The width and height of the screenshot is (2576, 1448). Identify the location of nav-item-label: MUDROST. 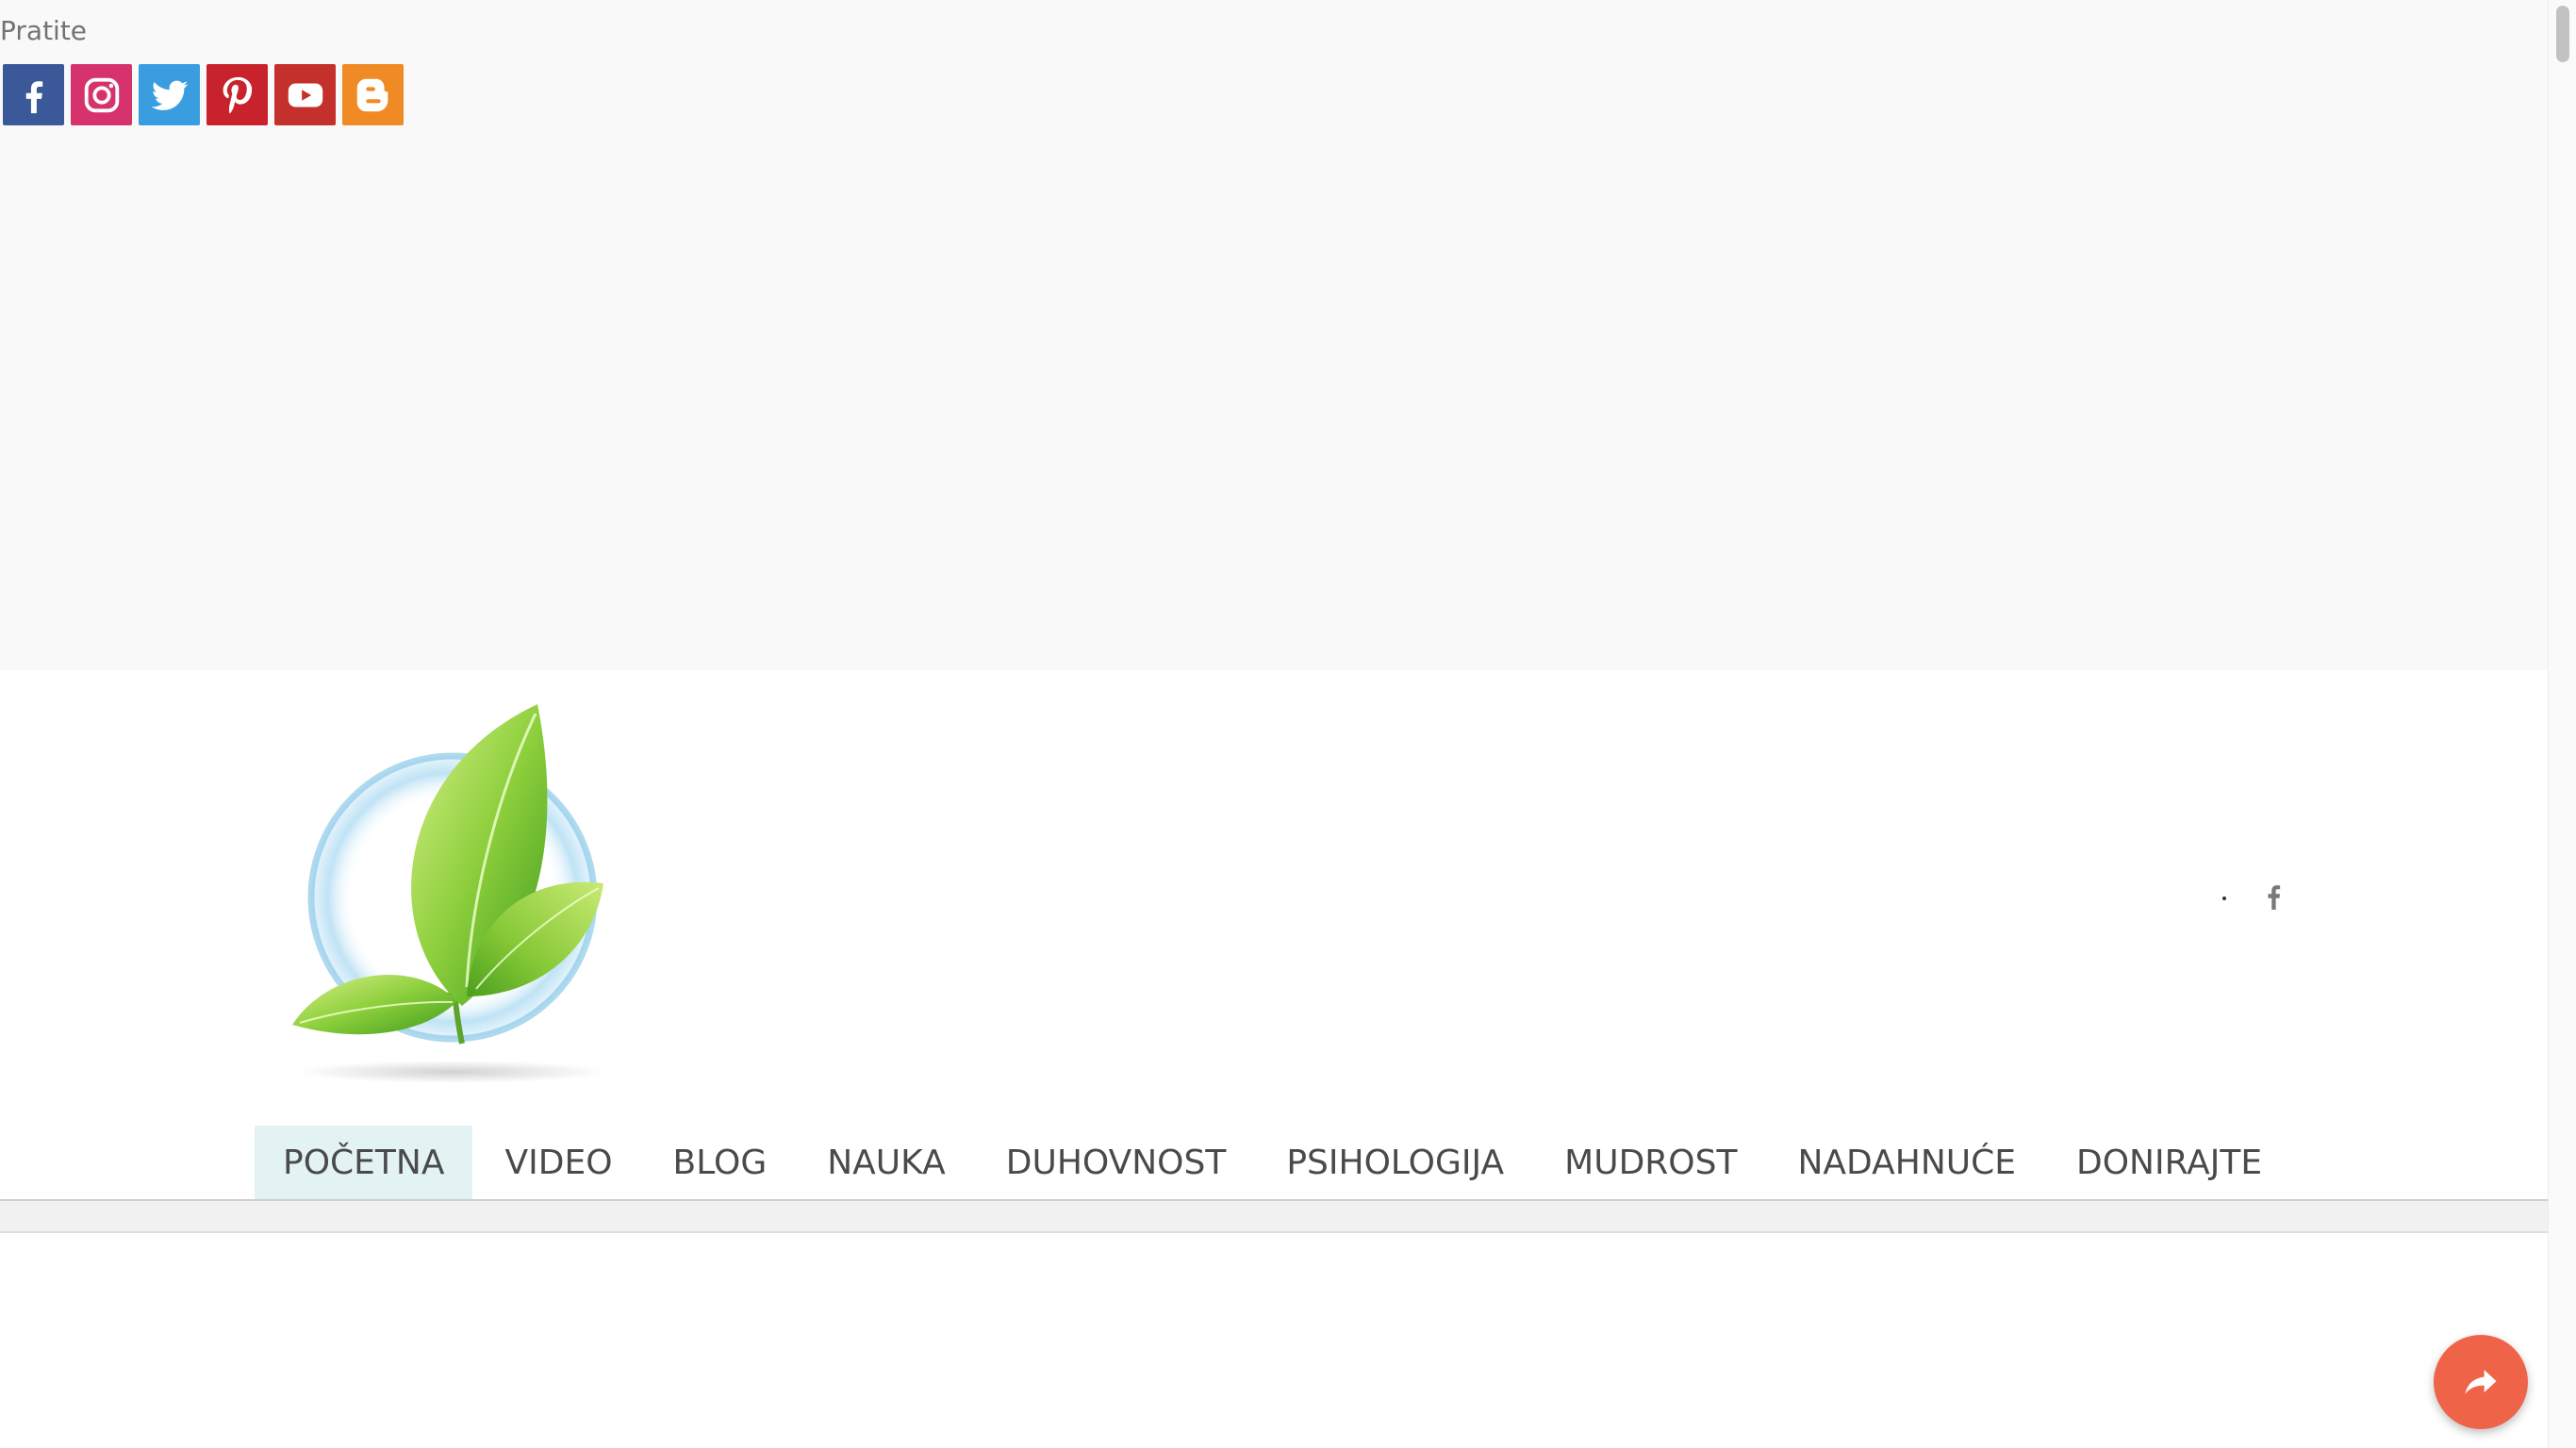
(1651, 1162).